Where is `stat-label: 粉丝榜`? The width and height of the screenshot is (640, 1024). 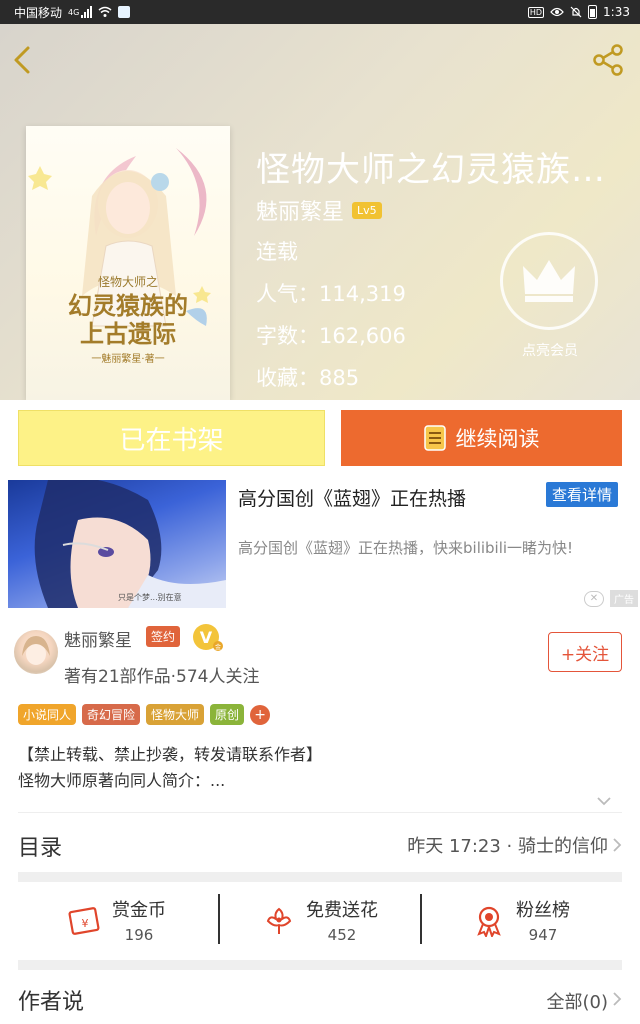
stat-label: 粉丝榜 is located at coordinates (543, 910).